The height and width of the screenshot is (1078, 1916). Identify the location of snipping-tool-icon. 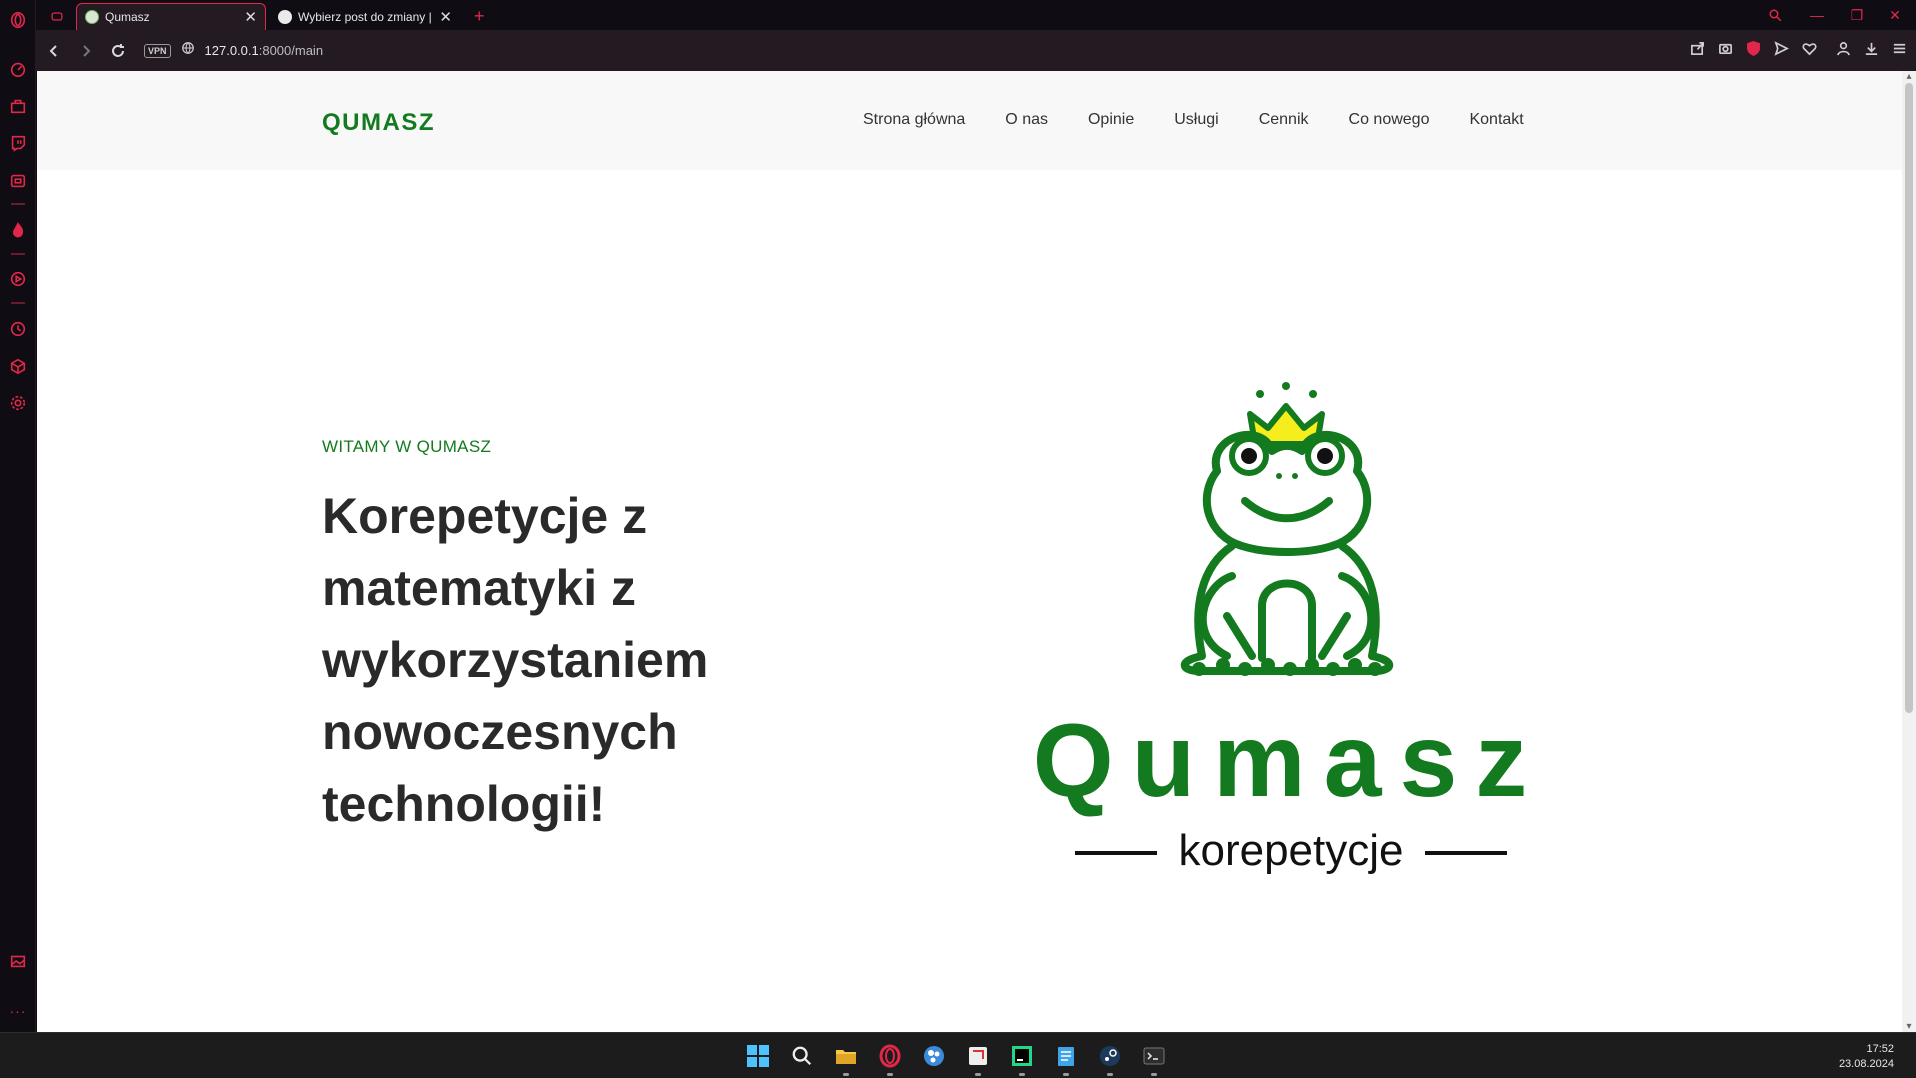
(978, 1059).